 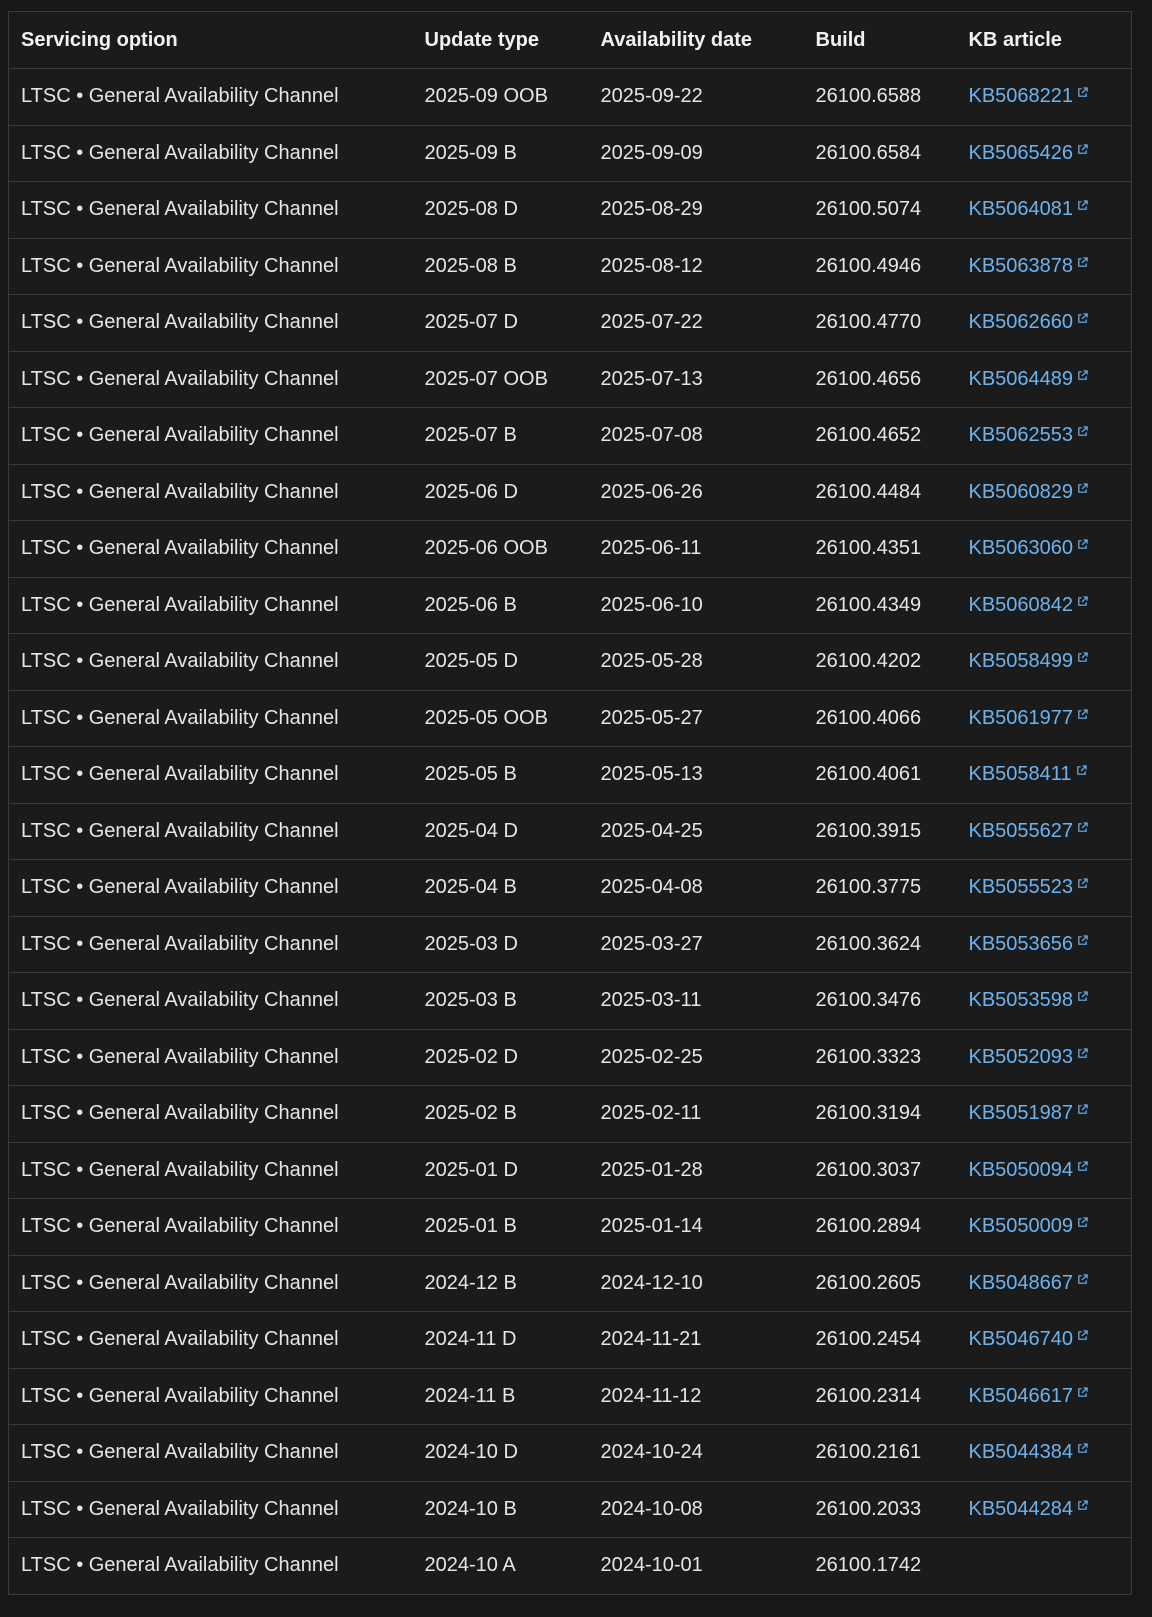 What do you see at coordinates (1044, 1566) in the screenshot?
I see `kb-article-cell` at bounding box center [1044, 1566].